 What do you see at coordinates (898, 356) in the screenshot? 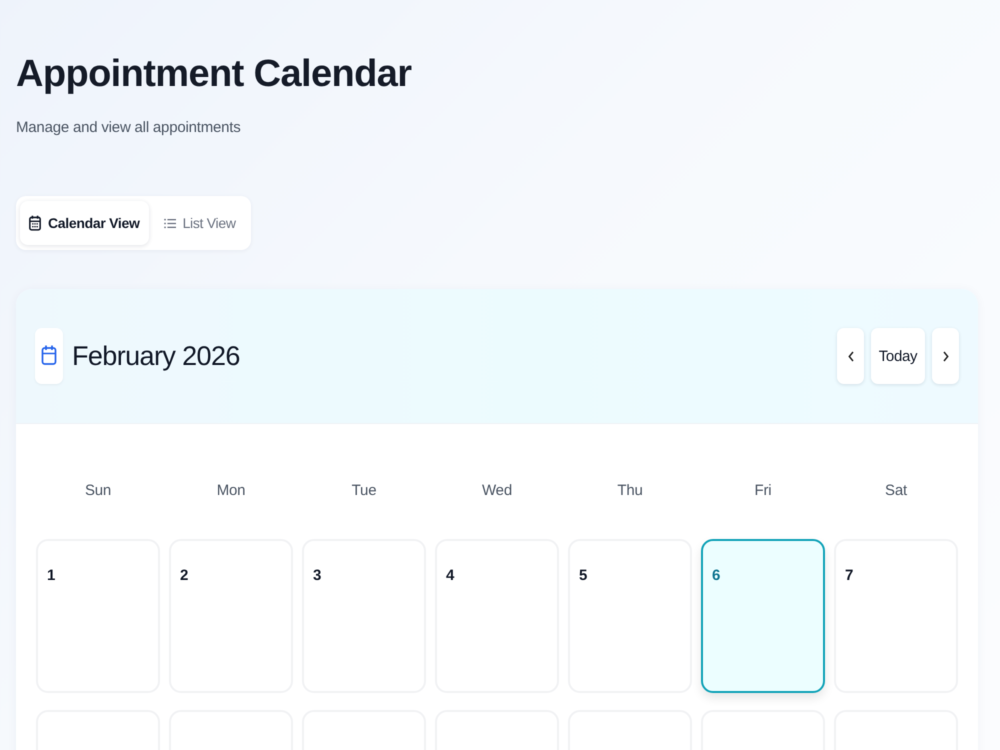
I see `today-button: Today` at bounding box center [898, 356].